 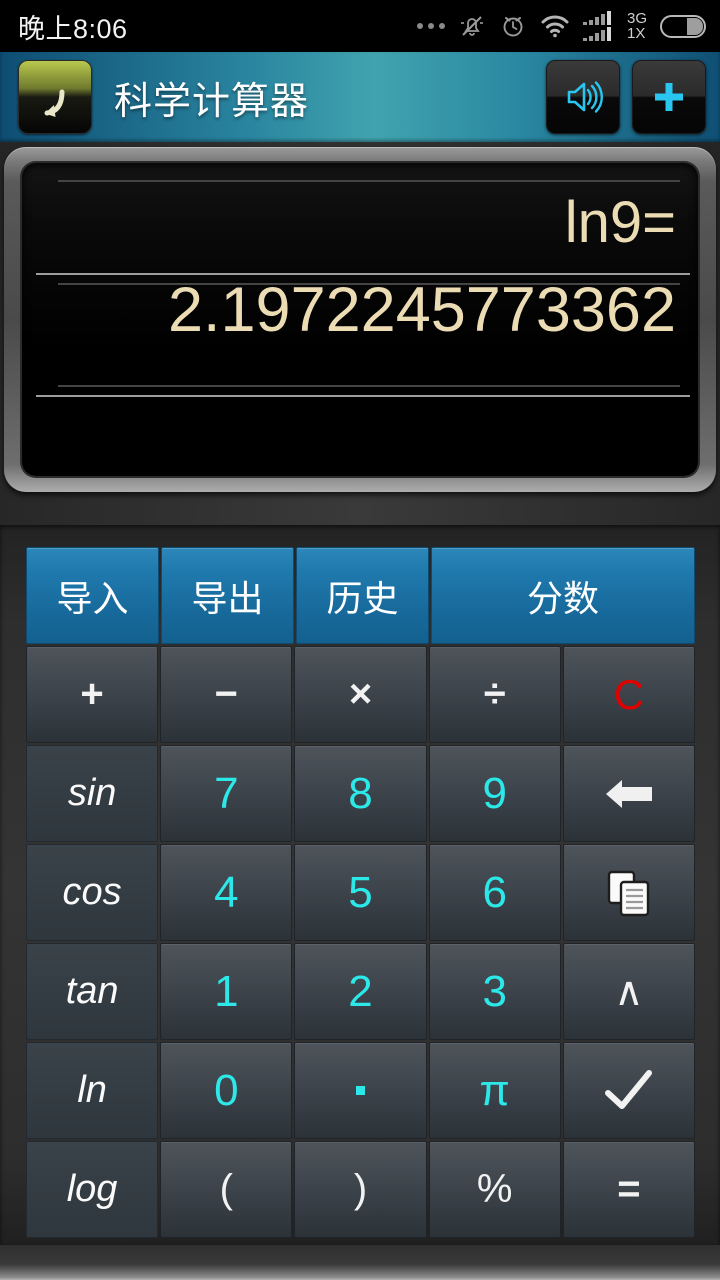 I want to click on right-paren-button: ), so click(x=360, y=1189).